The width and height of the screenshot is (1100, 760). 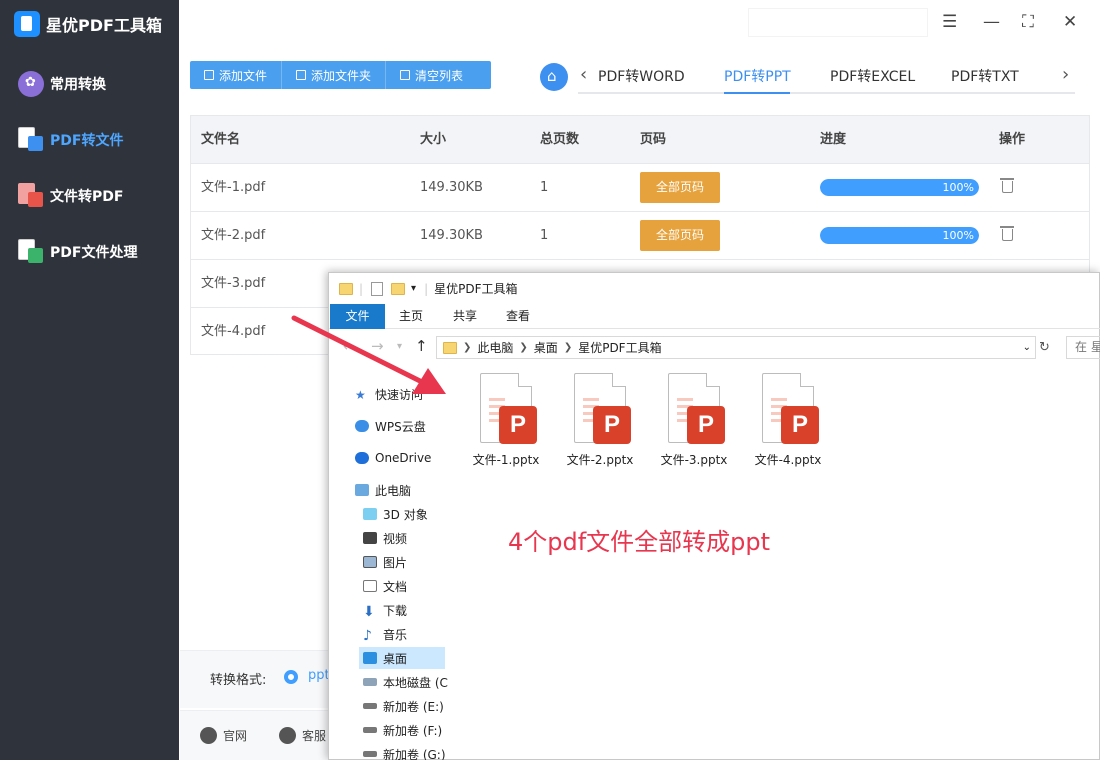 What do you see at coordinates (385, 634) in the screenshot?
I see `nav-music: ♪ 音乐` at bounding box center [385, 634].